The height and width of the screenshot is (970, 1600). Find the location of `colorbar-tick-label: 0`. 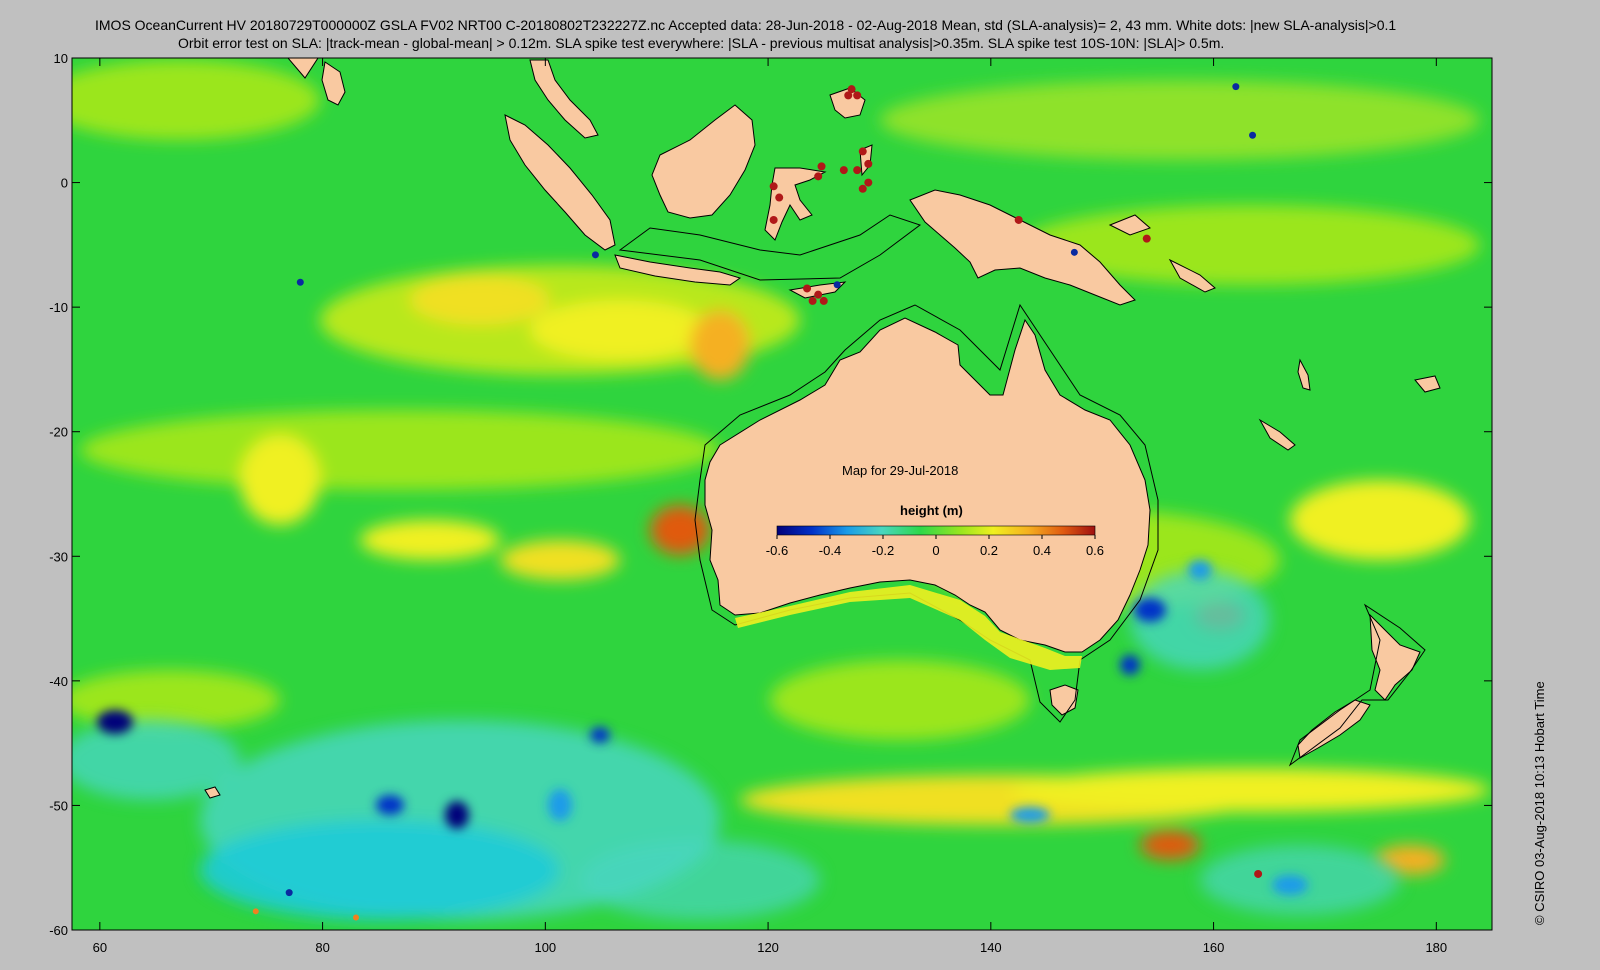

colorbar-tick-label: 0 is located at coordinates (935, 550).